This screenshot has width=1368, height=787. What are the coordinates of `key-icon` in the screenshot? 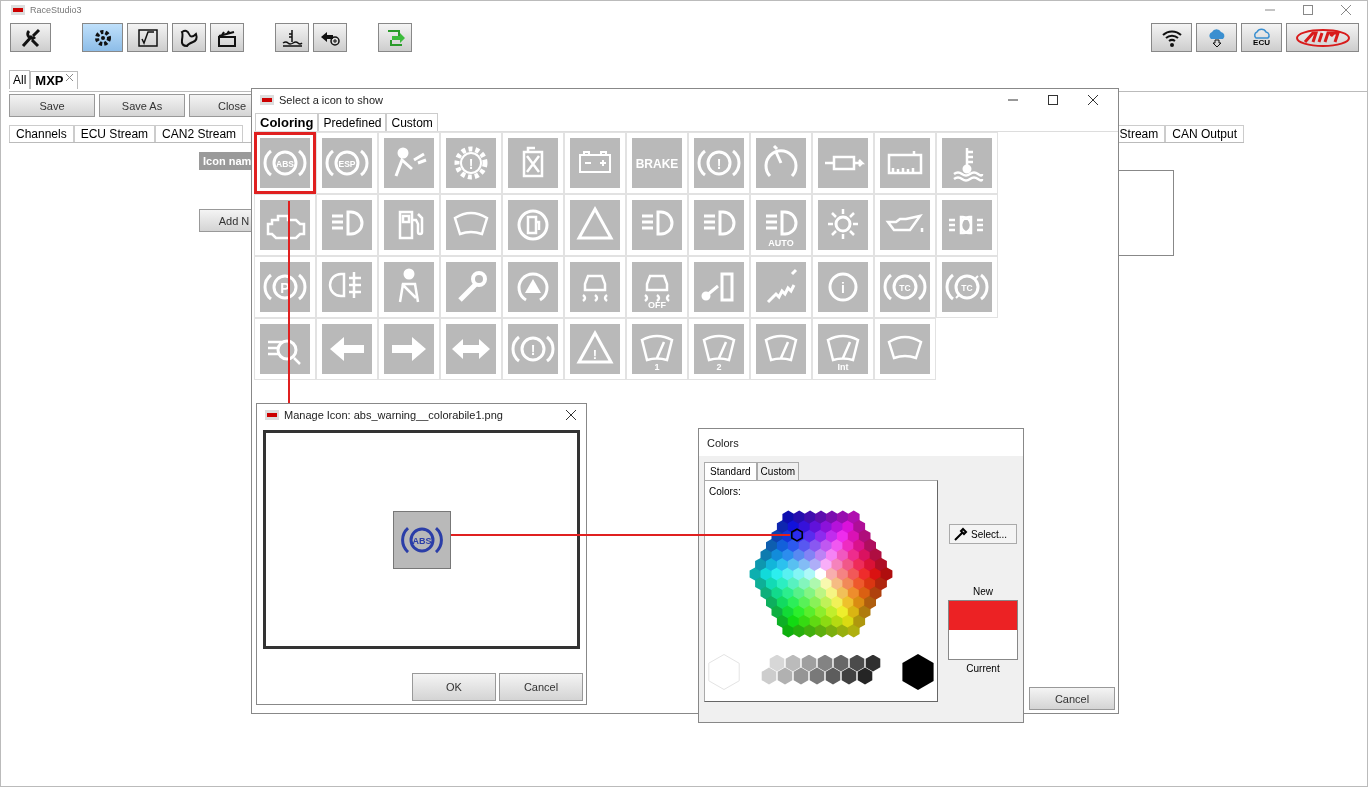 It's located at (719, 287).